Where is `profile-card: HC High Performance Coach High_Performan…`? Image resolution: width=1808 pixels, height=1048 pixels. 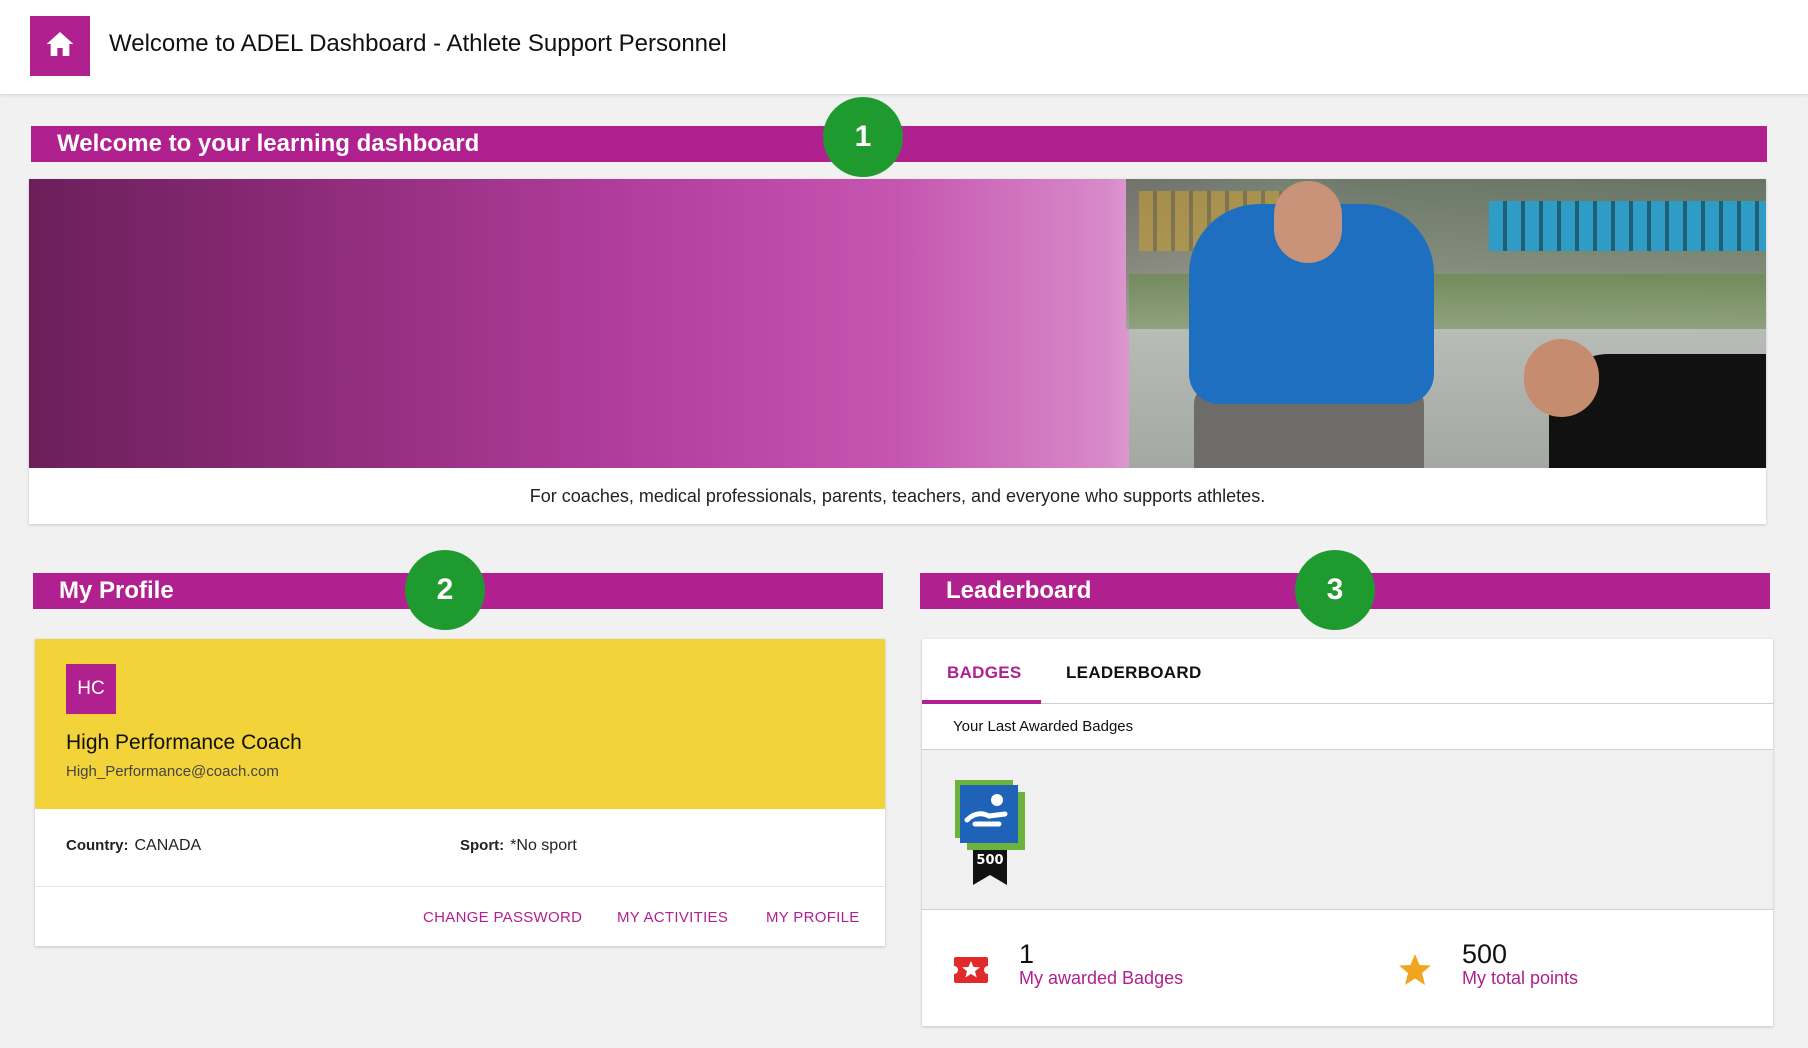 profile-card: HC High Performance Coach High_Performan… is located at coordinates (460, 792).